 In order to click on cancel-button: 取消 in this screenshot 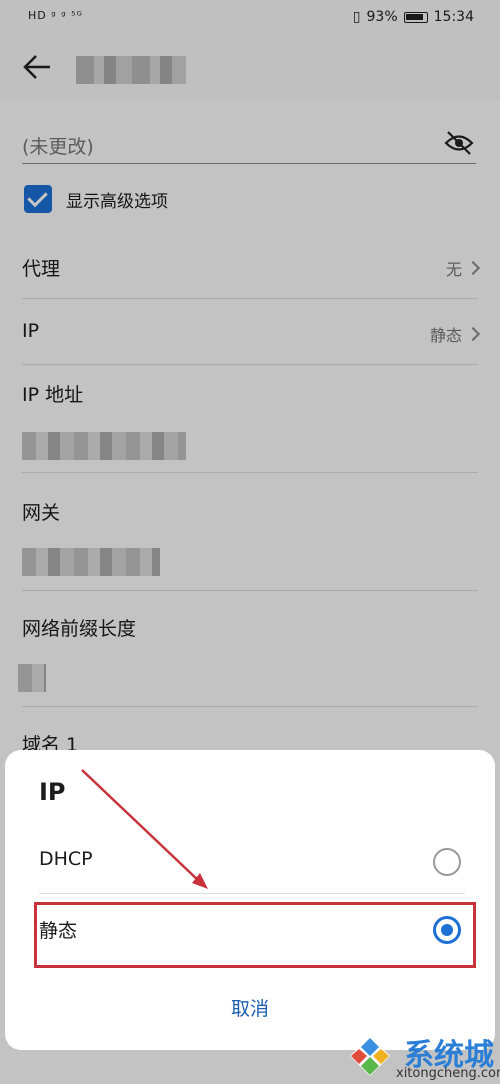, I will do `click(250, 1007)`.